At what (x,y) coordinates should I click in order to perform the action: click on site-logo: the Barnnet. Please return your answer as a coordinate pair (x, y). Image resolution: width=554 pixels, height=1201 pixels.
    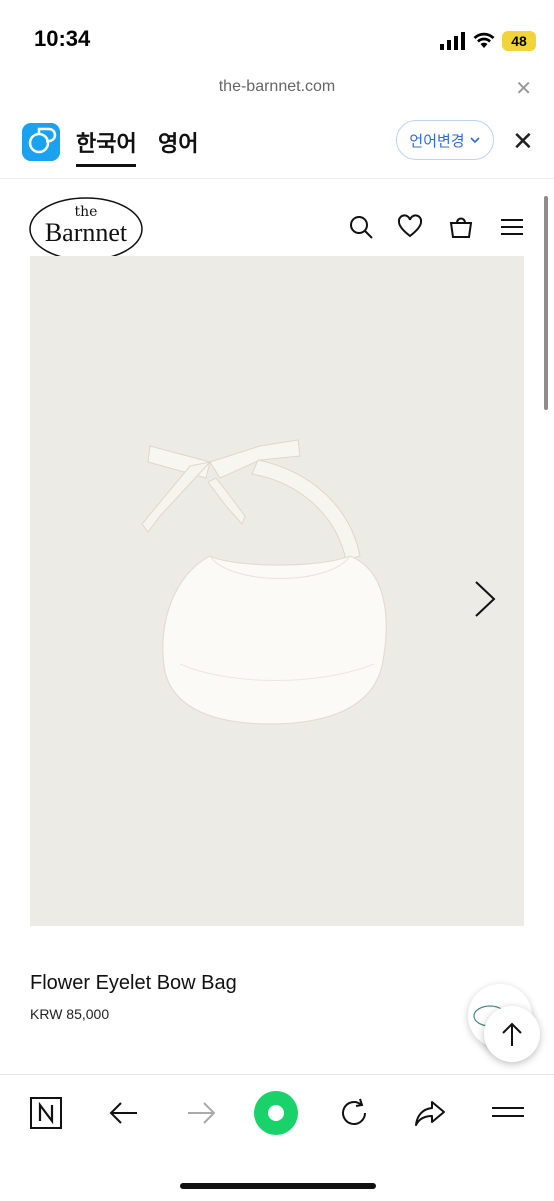
    Looking at the image, I should click on (86, 229).